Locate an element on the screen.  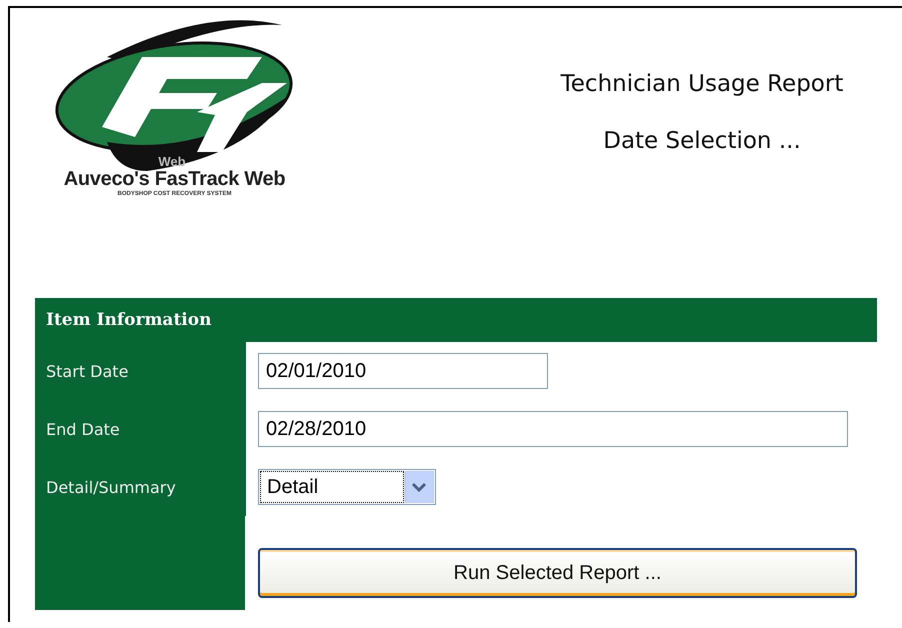
logo-badge-text: Web is located at coordinates (172, 161).